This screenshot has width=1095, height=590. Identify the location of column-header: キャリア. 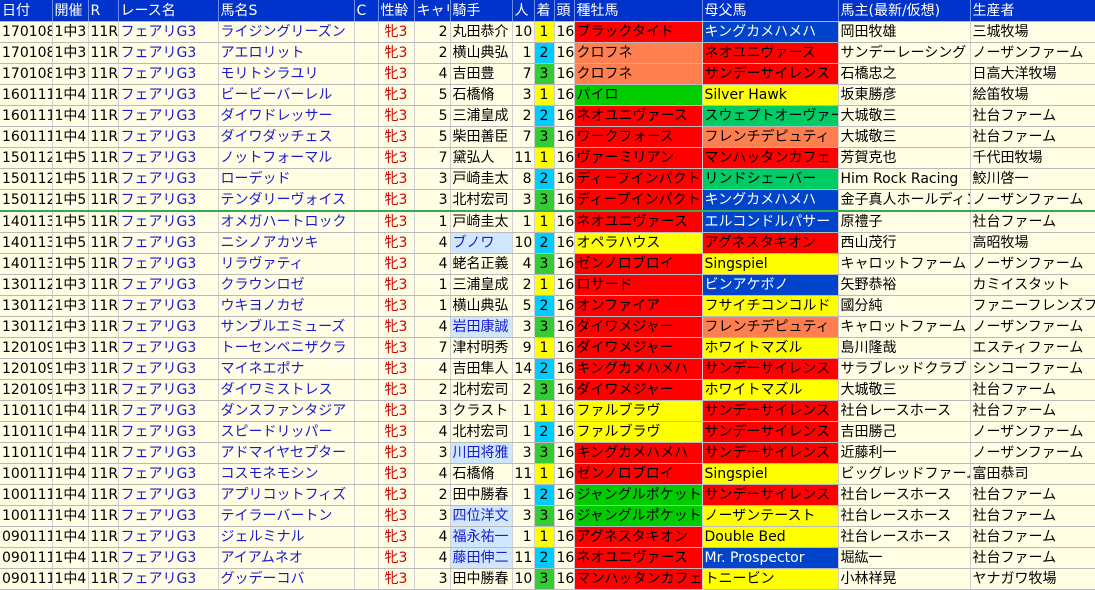
(432, 11).